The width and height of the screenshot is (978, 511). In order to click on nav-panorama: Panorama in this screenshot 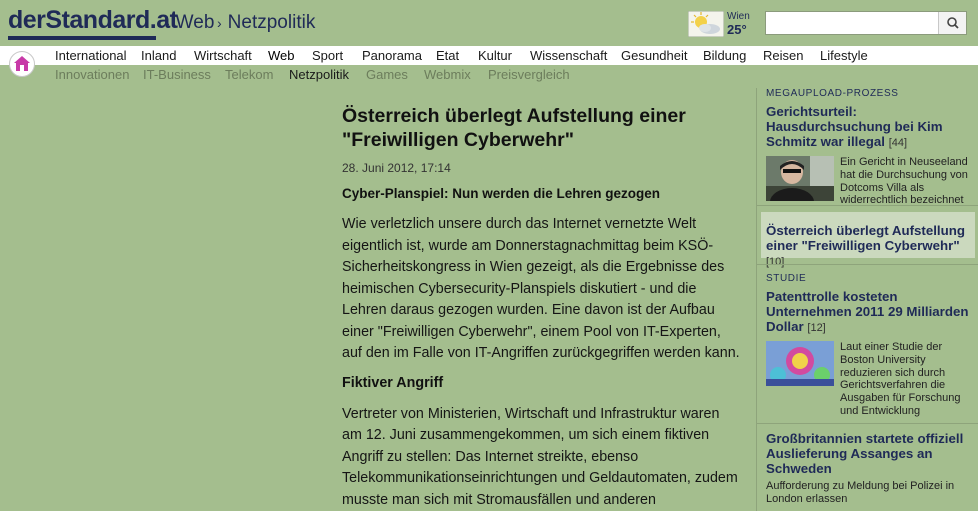, I will do `click(392, 55)`.